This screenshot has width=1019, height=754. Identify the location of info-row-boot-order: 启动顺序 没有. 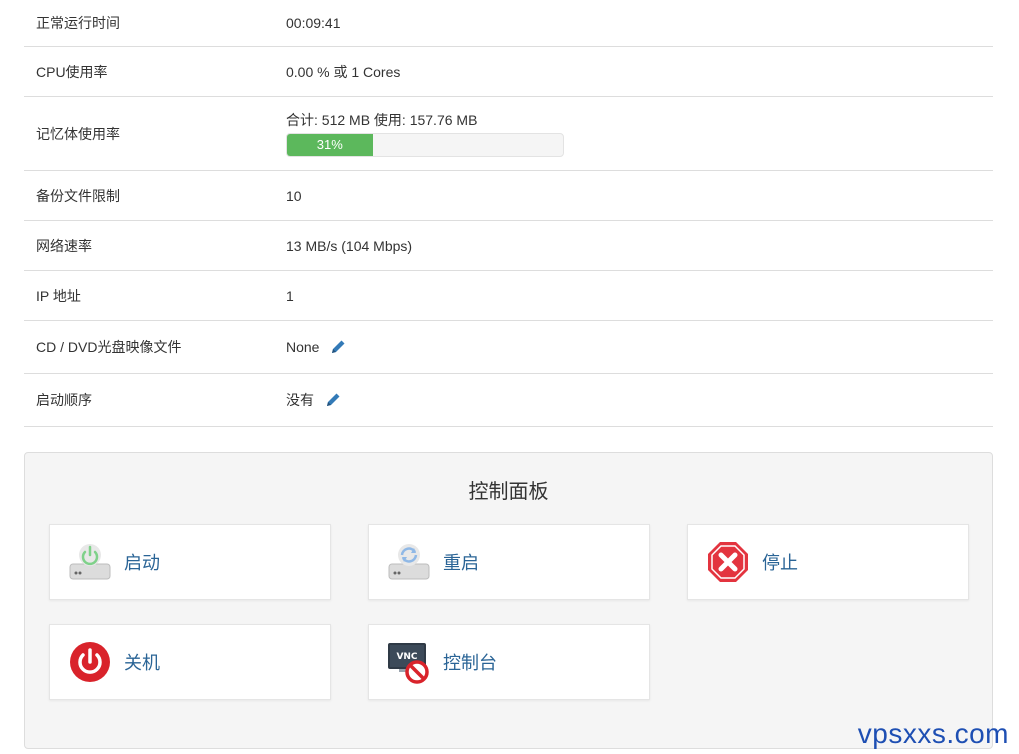
(508, 400).